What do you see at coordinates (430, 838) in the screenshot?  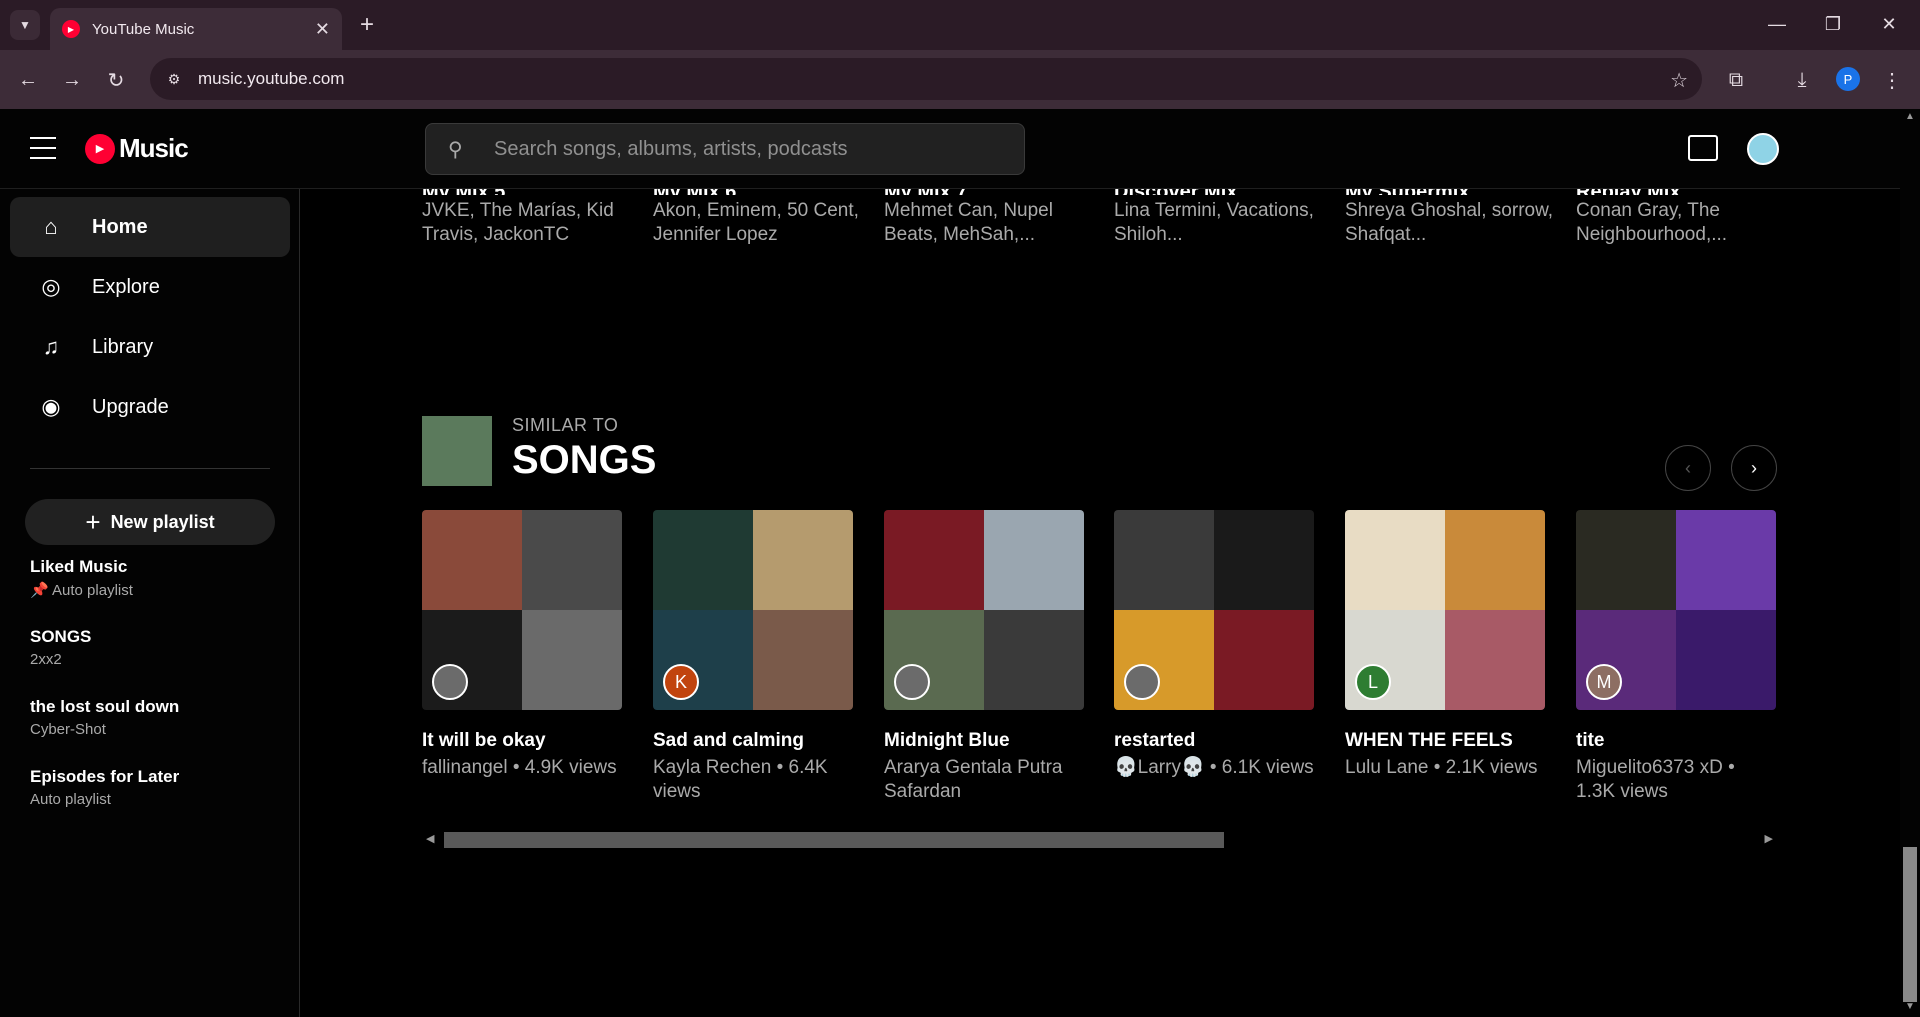 I see `scroll-left-arrow-icon: ◀` at bounding box center [430, 838].